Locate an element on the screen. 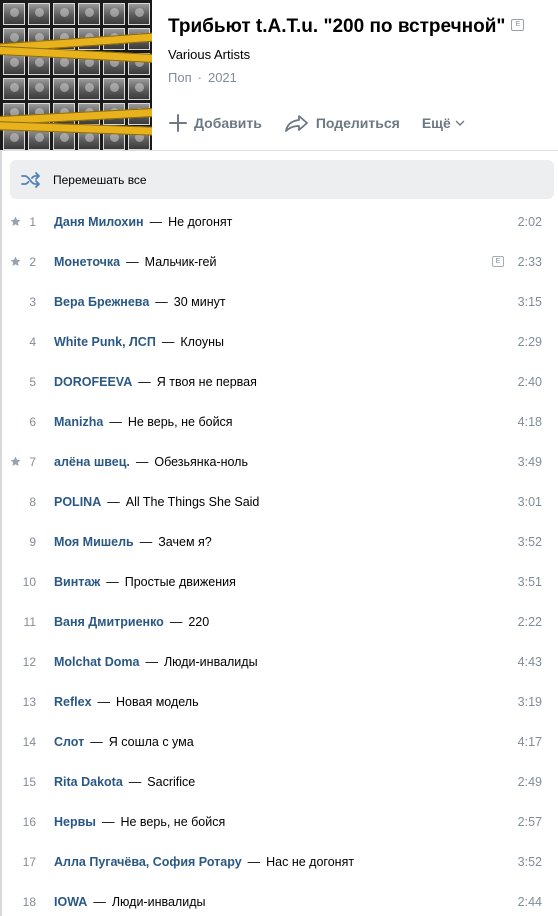 This screenshot has width=558, height=916. track-title: All The Things She Said is located at coordinates (192, 502).